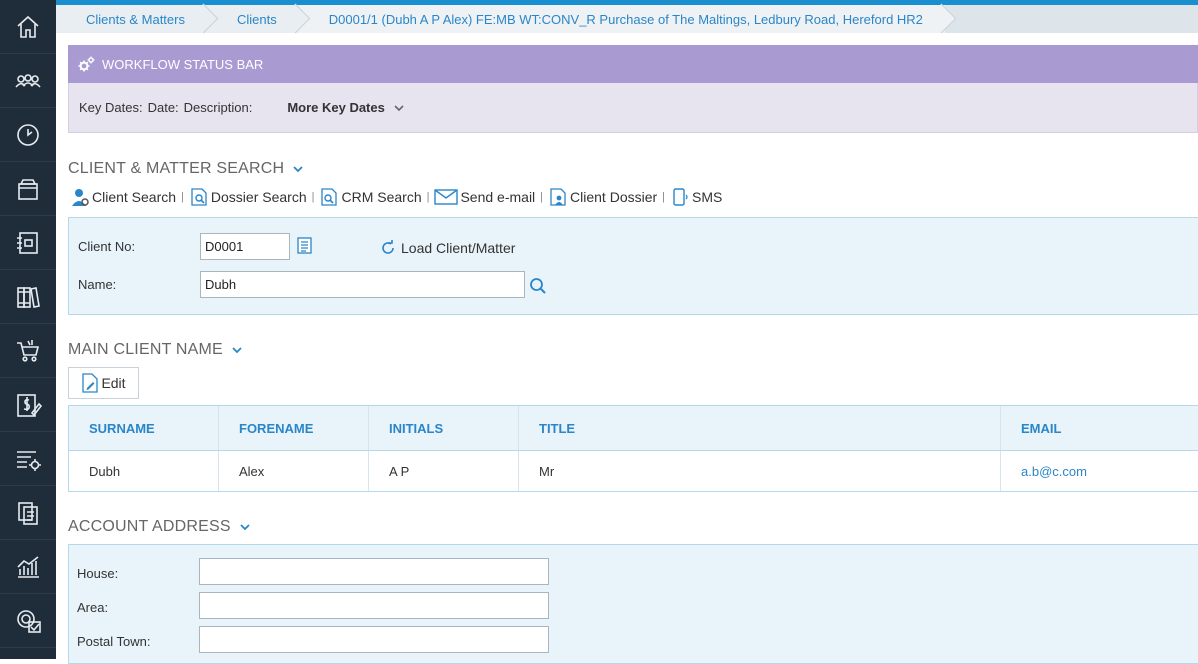  I want to click on client-matter-search-heading: CLIENT & MATTER SEARCH, so click(186, 169).